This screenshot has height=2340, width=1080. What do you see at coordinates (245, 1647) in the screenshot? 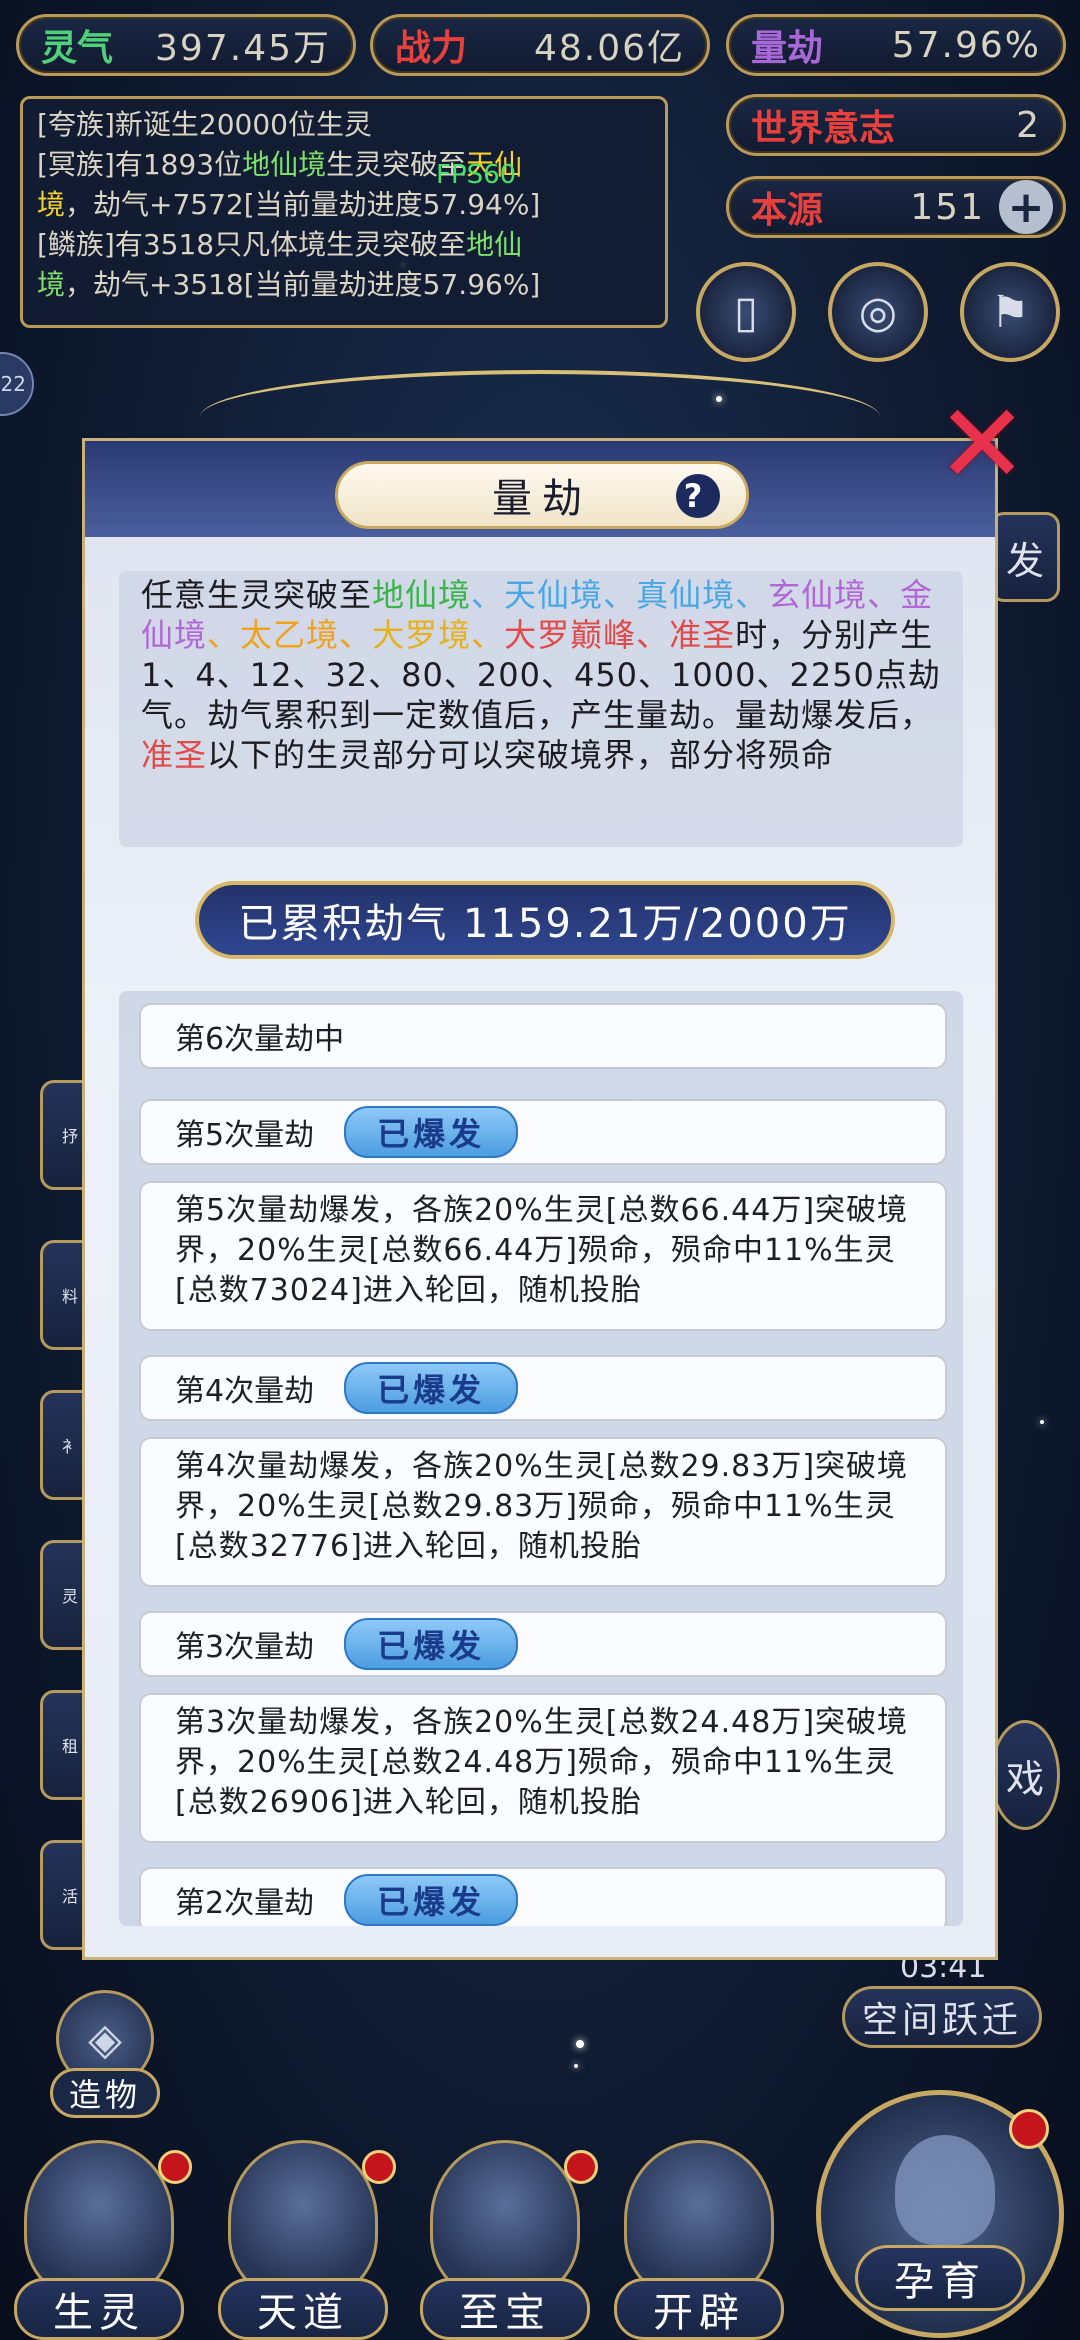
I see `entry-title: 第3次量劫` at bounding box center [245, 1647].